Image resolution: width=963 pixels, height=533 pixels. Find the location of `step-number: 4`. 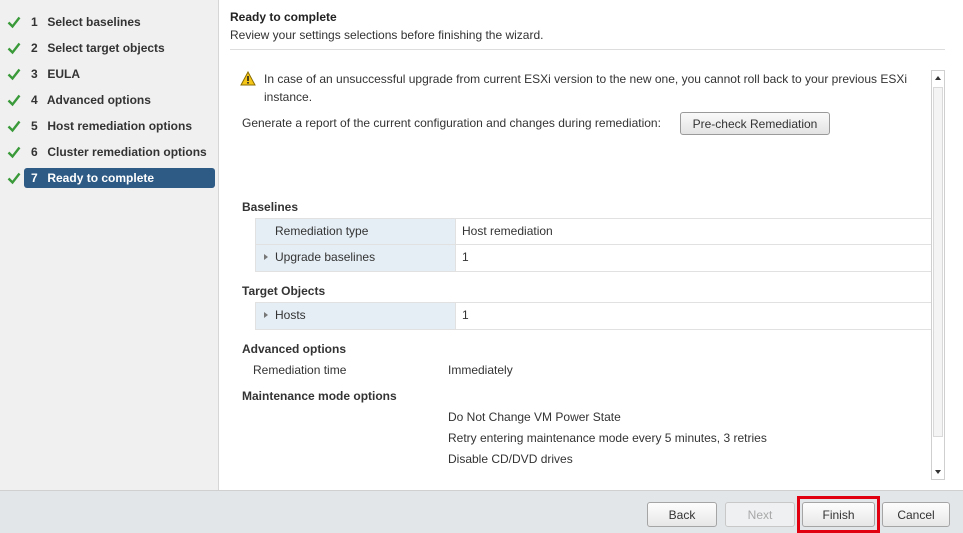

step-number: 4 is located at coordinates (34, 100).